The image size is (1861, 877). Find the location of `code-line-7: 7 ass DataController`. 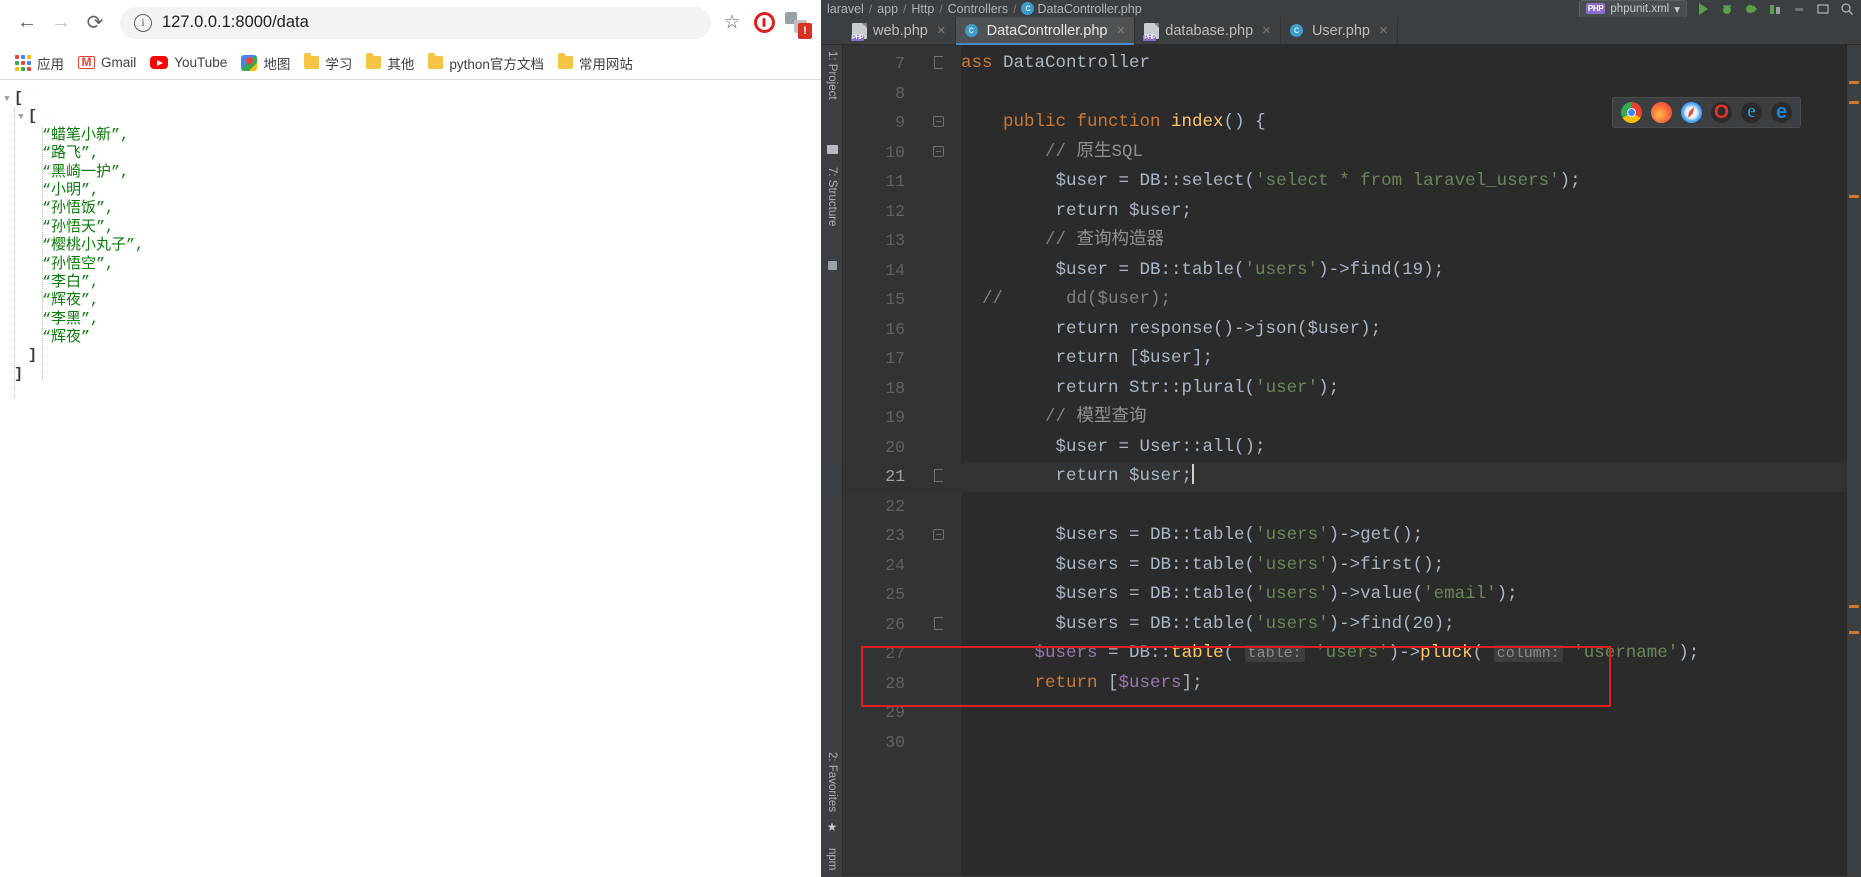

code-line-7: 7 ass DataController is located at coordinates (1352, 64).